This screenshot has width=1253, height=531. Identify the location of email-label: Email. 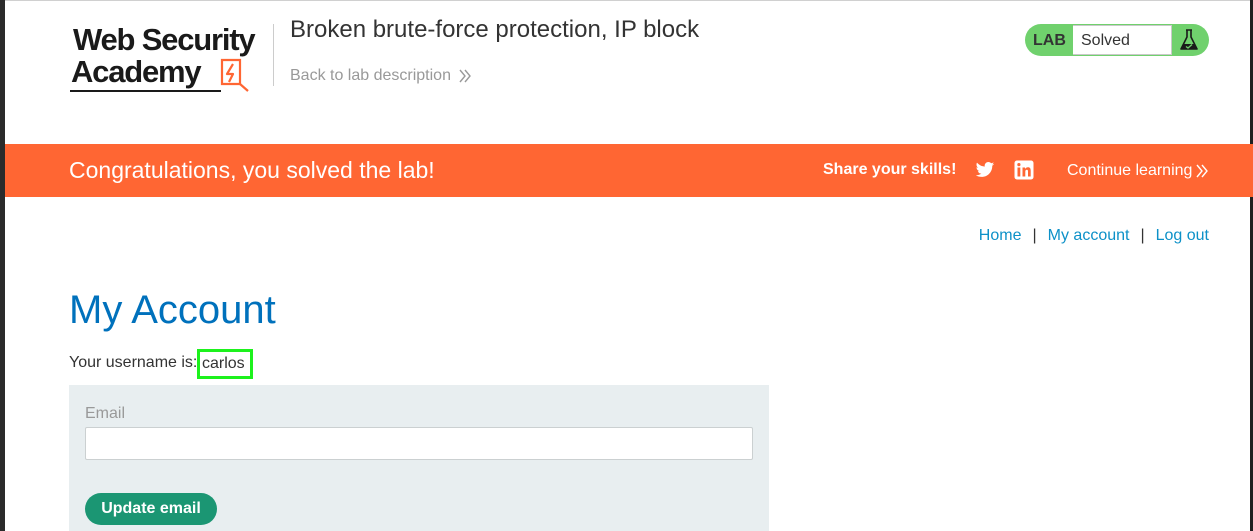
(105, 413).